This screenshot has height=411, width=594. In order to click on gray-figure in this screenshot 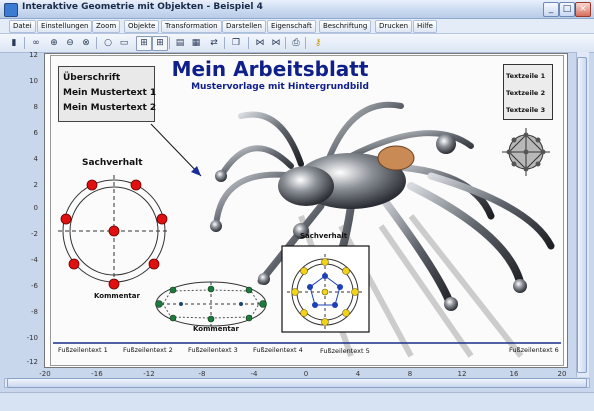, I will do `click(526, 152)`.